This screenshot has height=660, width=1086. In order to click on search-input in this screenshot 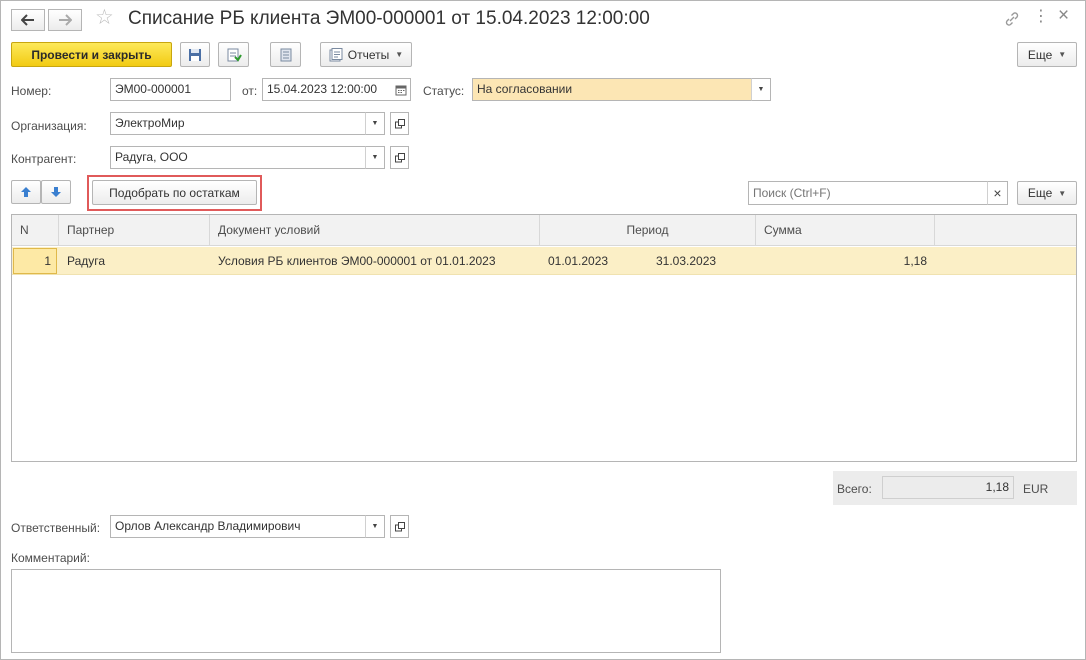, I will do `click(868, 193)`.